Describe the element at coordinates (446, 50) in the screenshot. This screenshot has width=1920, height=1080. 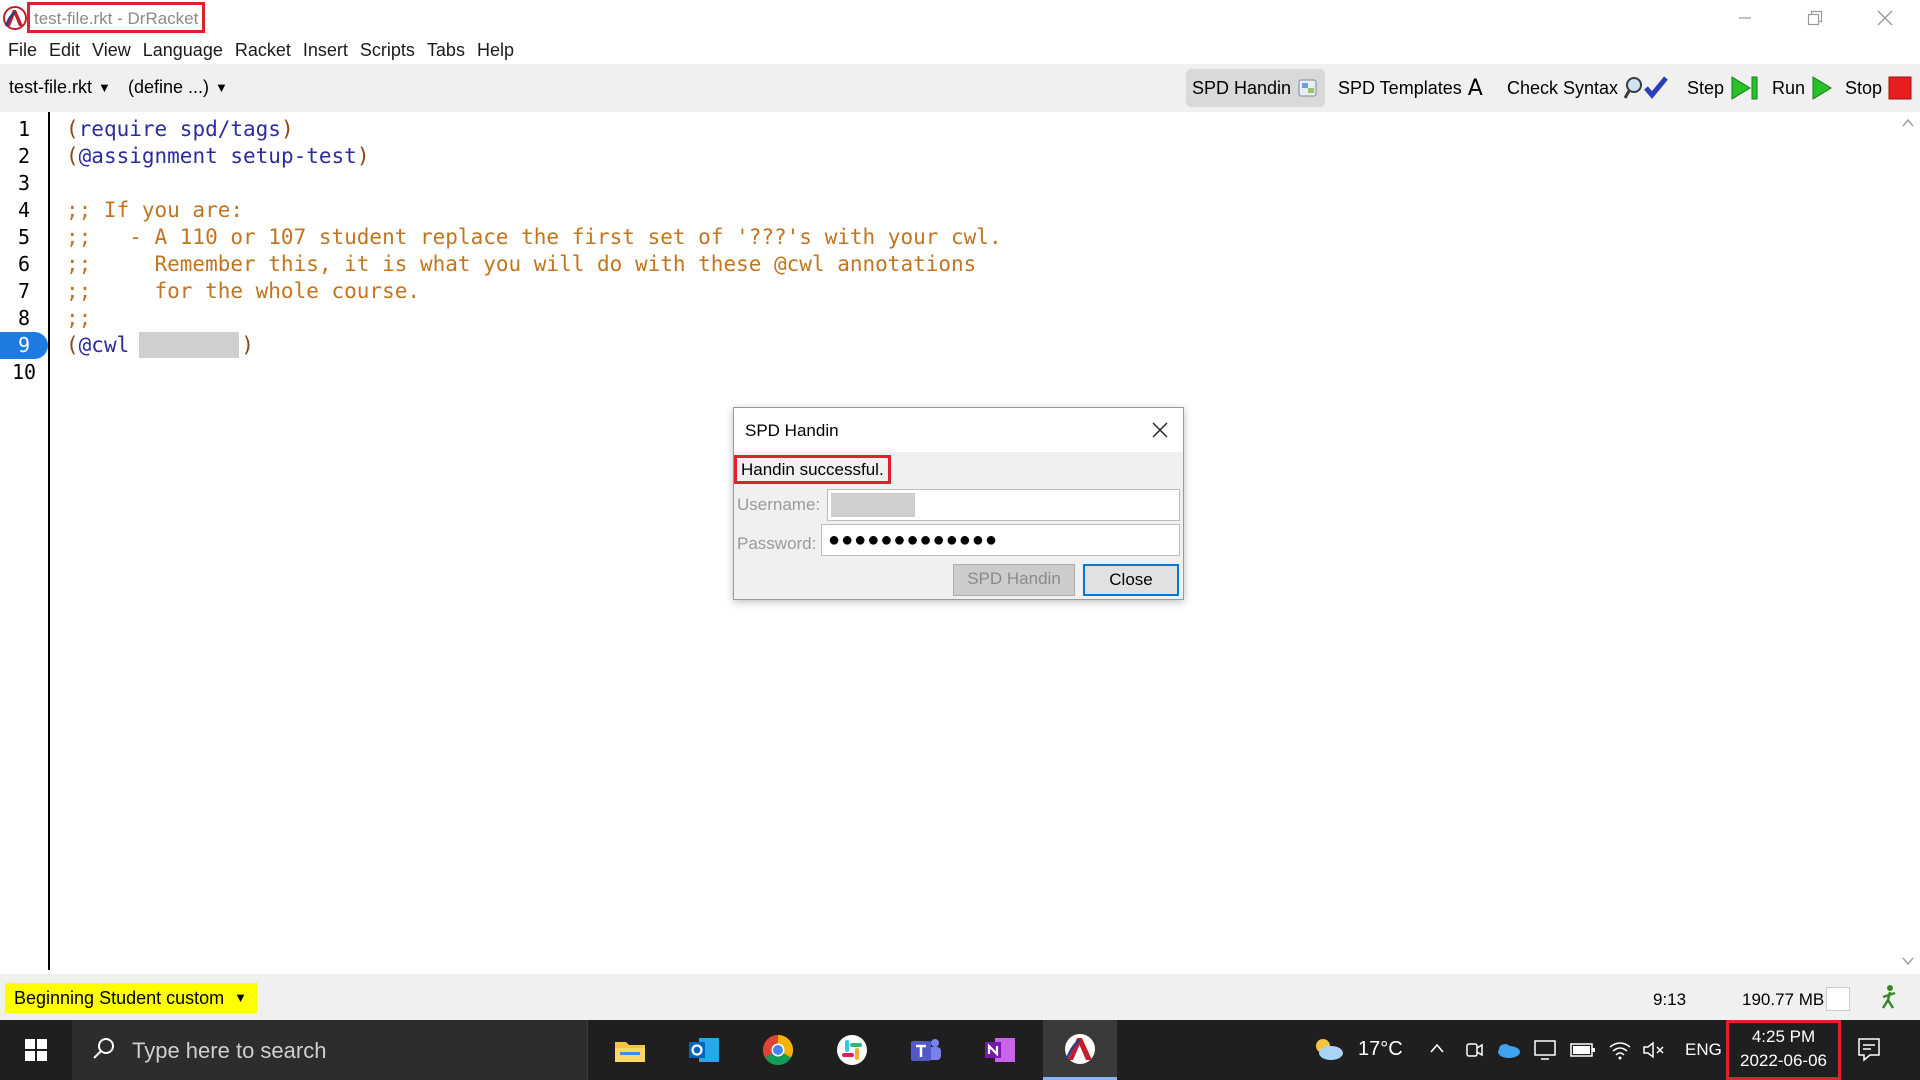
I see `menu-tabs: Tabs` at that location.